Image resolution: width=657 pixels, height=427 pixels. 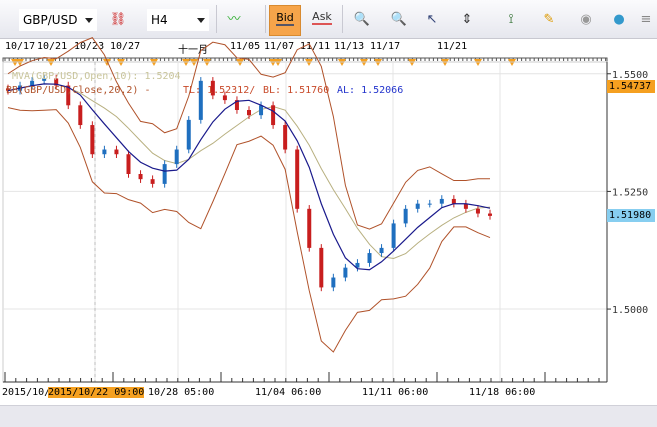 What do you see at coordinates (395, 392) in the screenshot?
I see `time-label: 11/11 06:00` at bounding box center [395, 392].